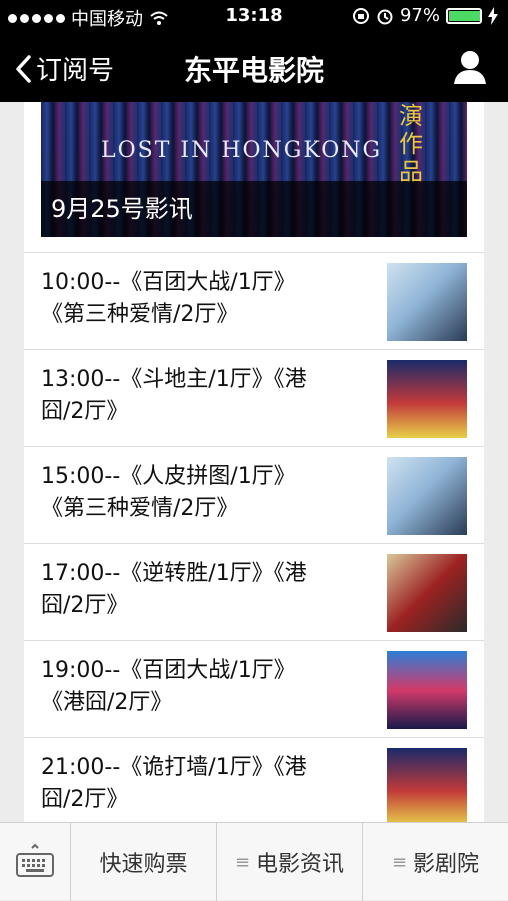  I want to click on list-item: 13:00--《斗地主/1厅》《港 囧/2厅》, so click(254, 397).